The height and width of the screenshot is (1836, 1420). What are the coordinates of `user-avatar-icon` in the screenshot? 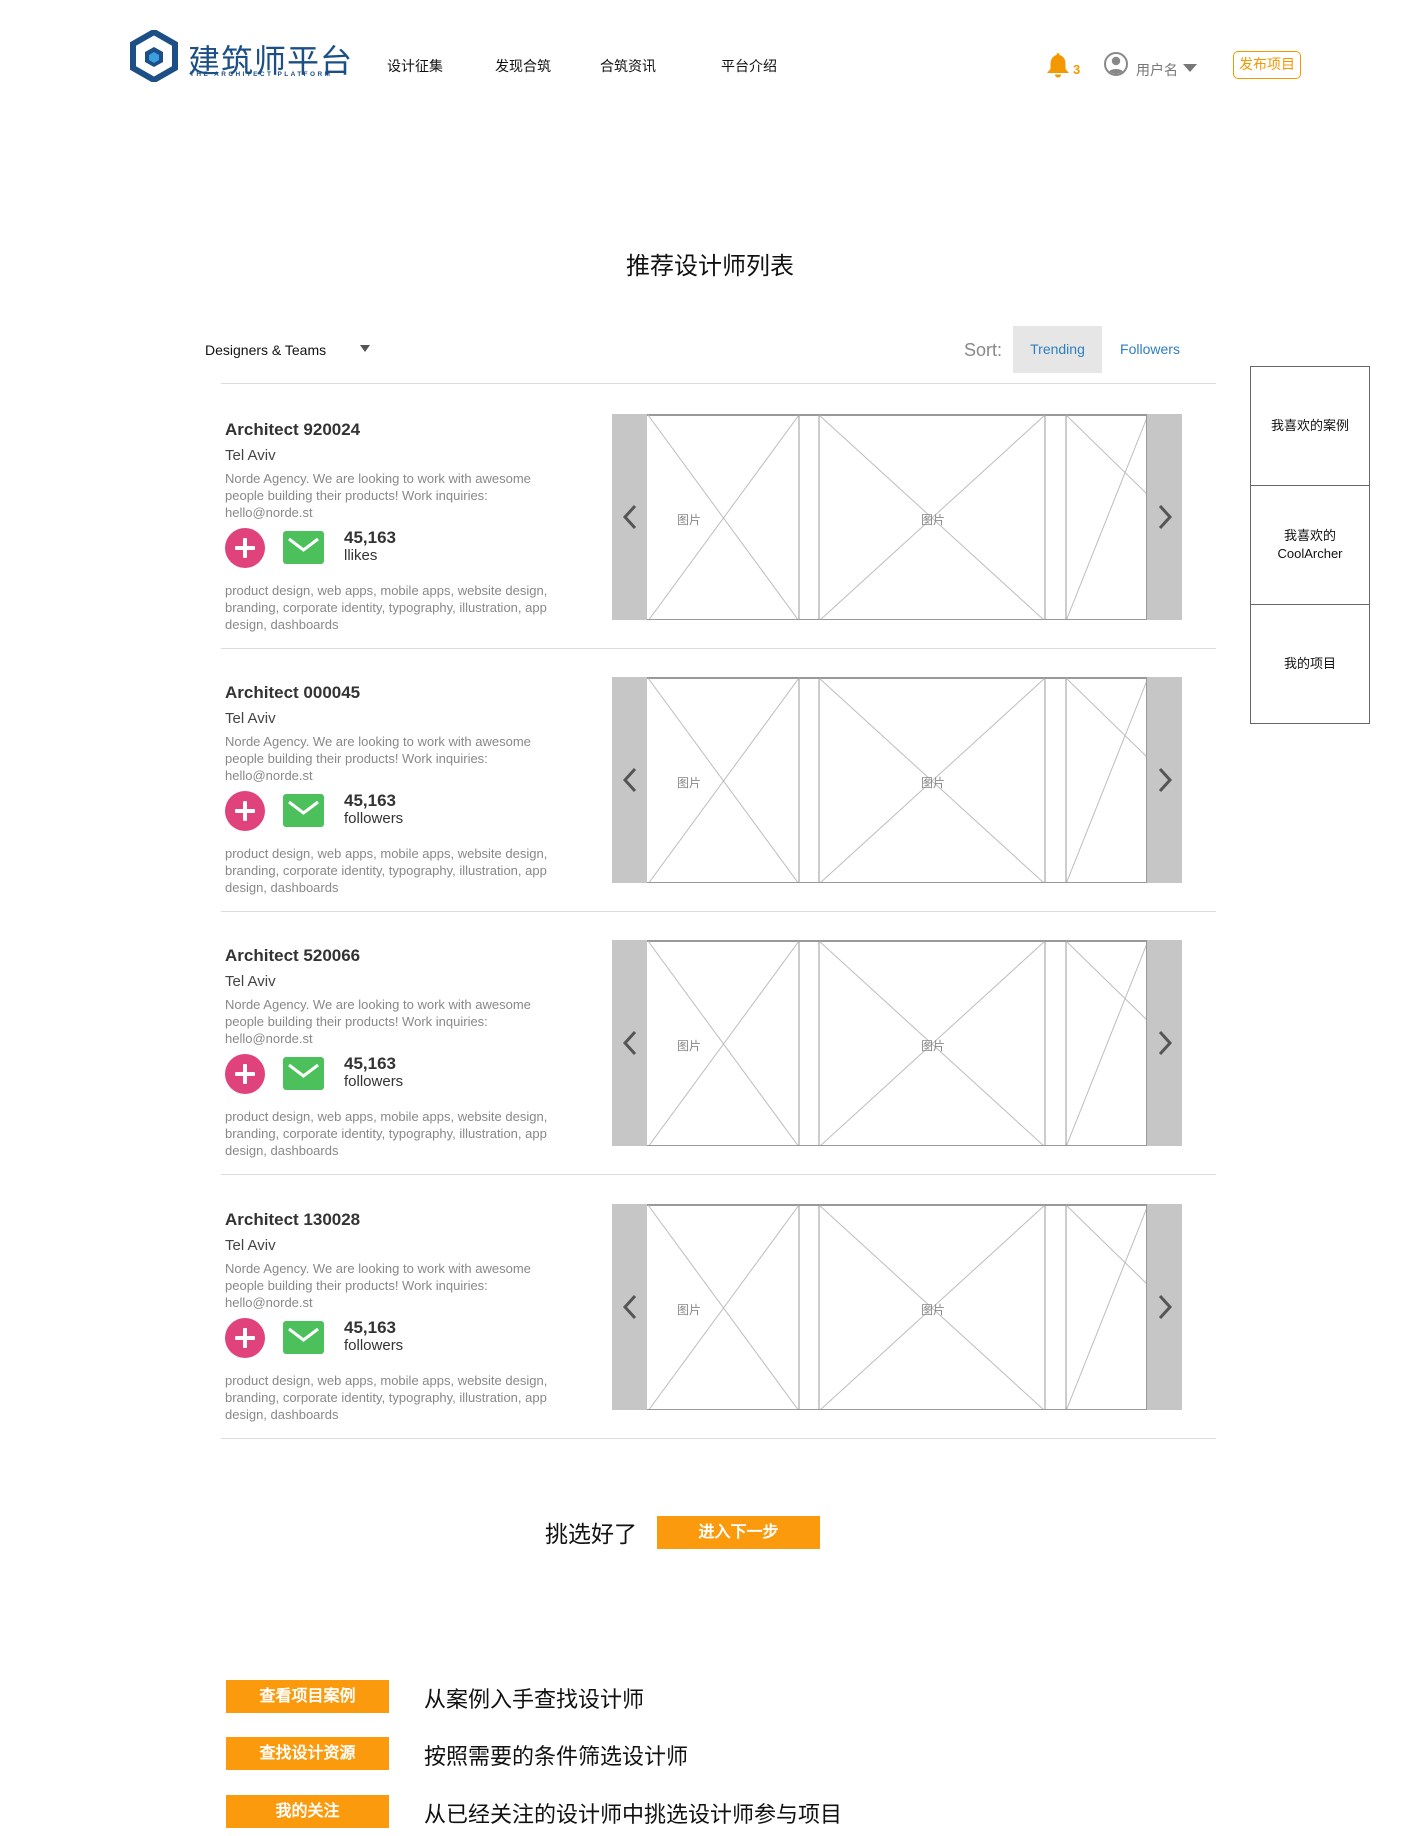 It's located at (1116, 64).